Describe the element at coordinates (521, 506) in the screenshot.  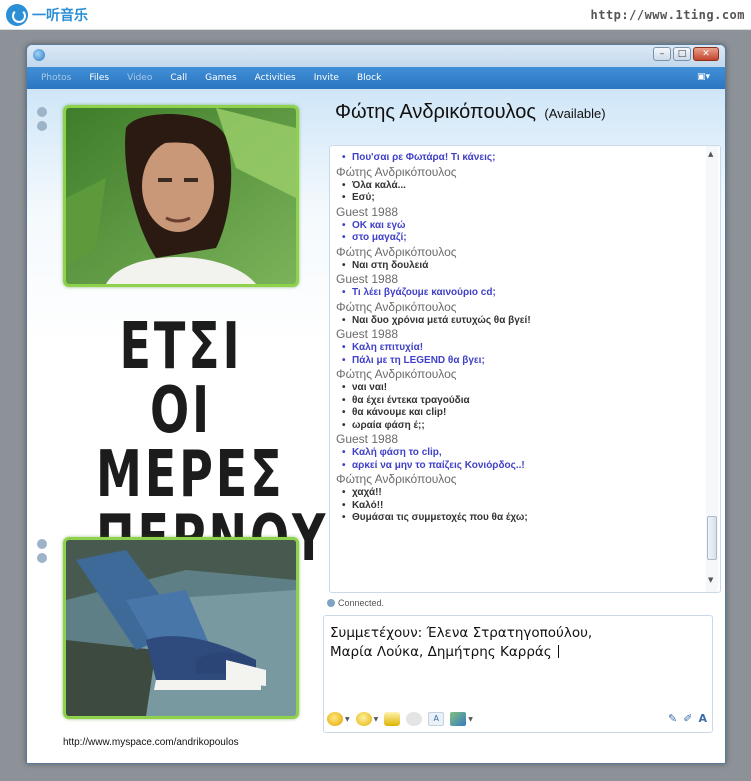
I see `message-line: Καλό!!` at that location.